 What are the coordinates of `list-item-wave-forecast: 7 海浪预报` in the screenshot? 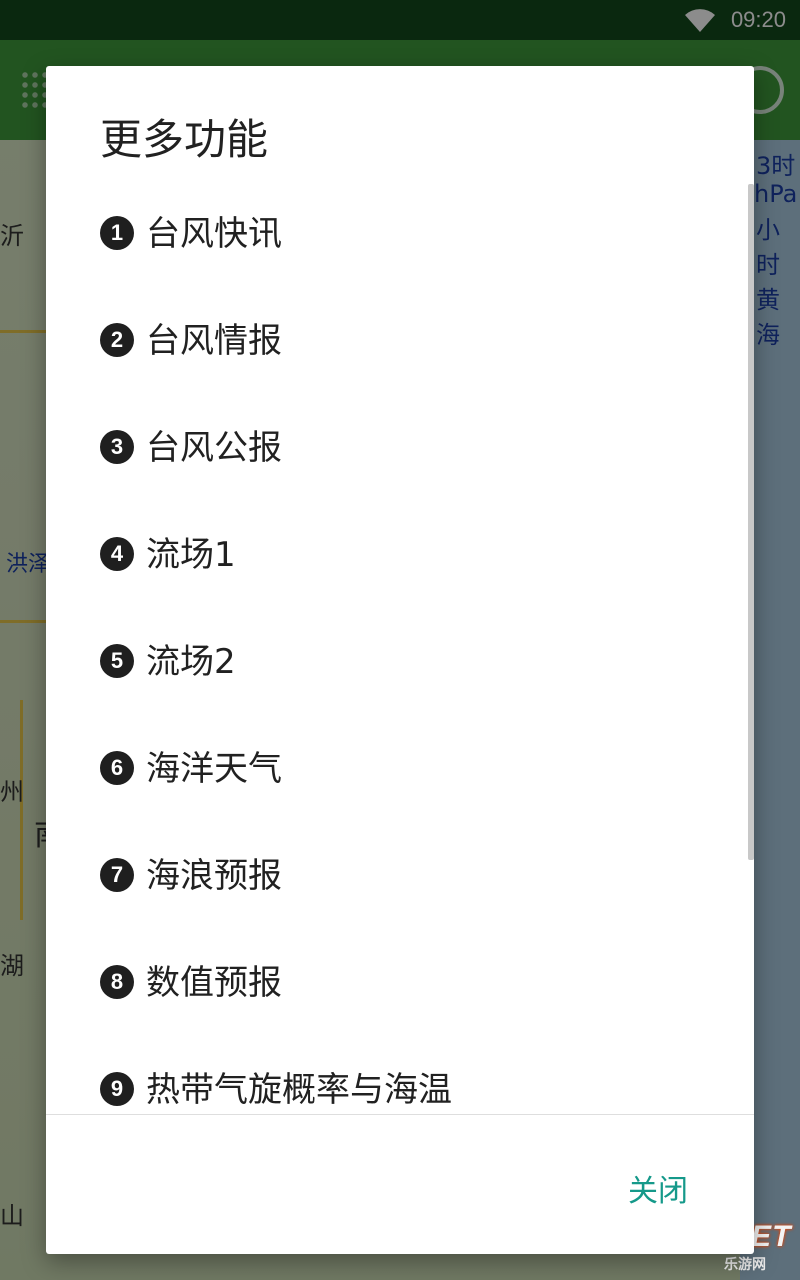 It's located at (400, 876).